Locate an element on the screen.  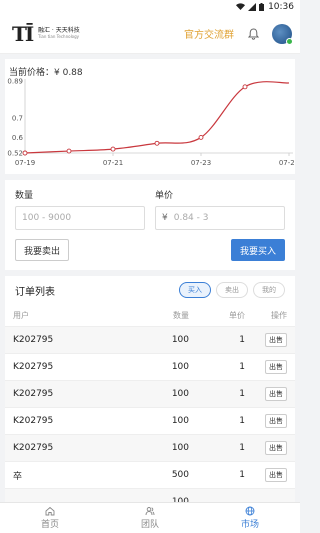
order-filters: 买入 卖出 我的 is located at coordinates (232, 290).